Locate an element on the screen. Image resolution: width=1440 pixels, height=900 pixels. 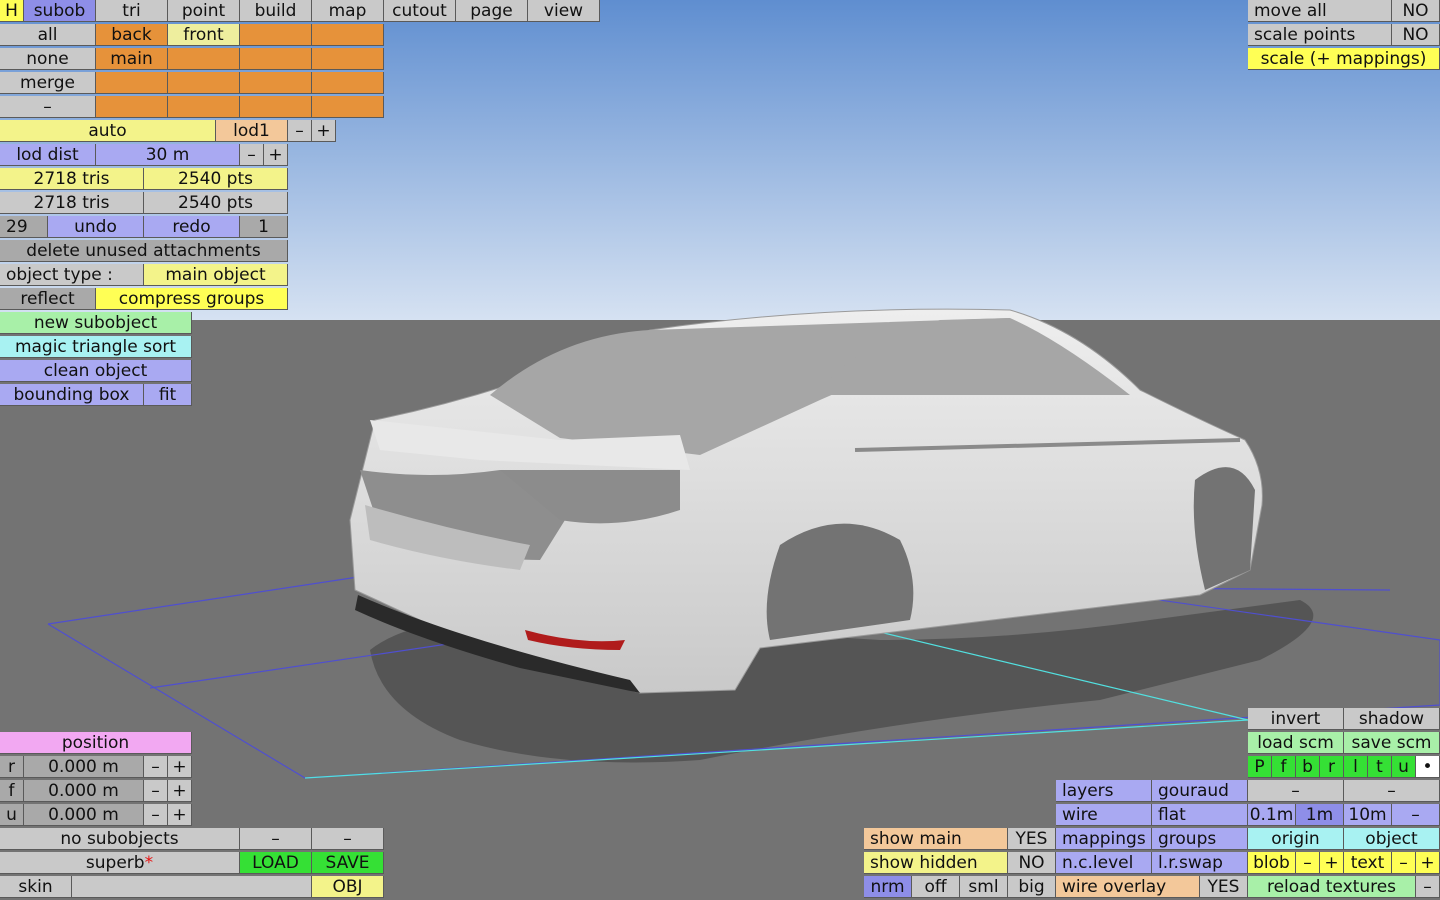
position-f-plus: + is located at coordinates (180, 791).